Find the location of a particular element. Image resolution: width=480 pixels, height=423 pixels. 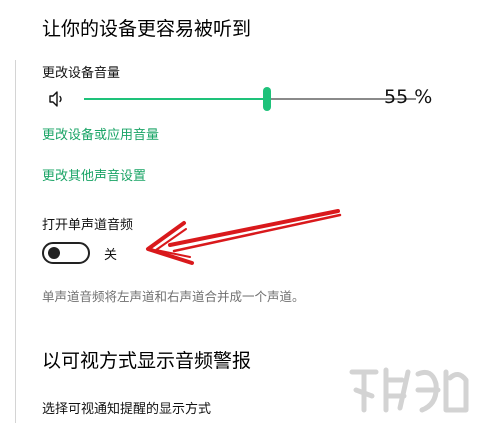

watermark-logo is located at coordinates (409, 390).